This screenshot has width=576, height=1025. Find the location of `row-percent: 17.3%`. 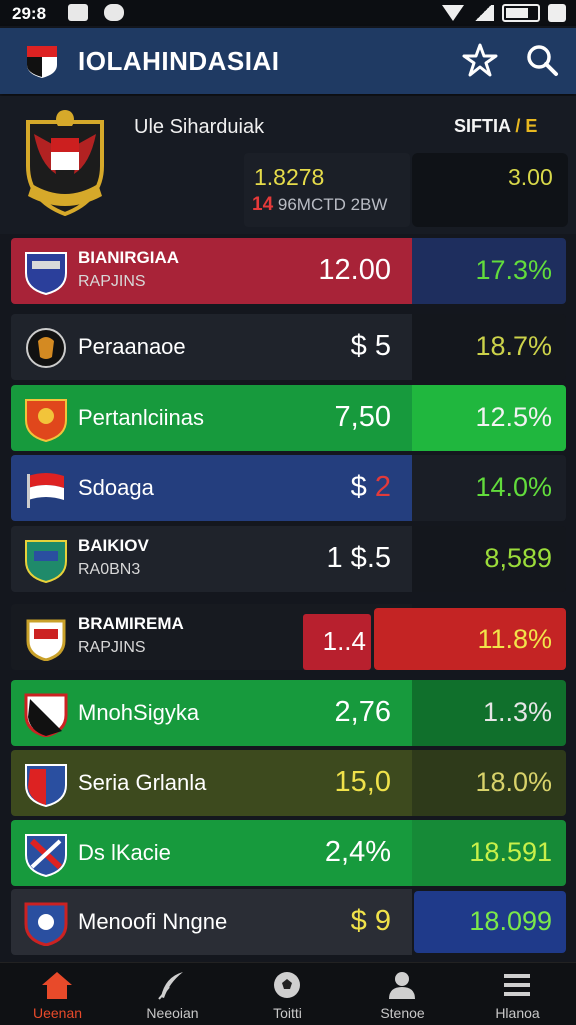

row-percent: 17.3% is located at coordinates (513, 270).